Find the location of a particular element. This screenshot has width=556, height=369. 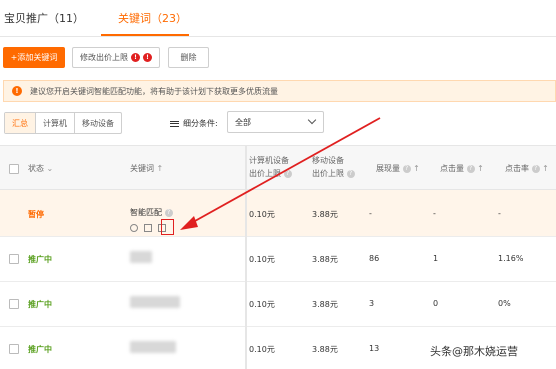

filter-label-text: 细分条件: is located at coordinates (200, 123).